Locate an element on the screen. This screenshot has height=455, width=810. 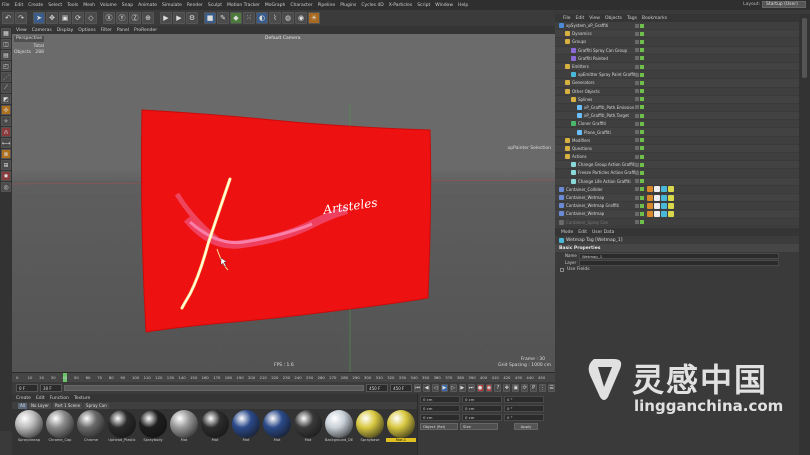
menu-item-render: Render is located at coordinates (195, 5).